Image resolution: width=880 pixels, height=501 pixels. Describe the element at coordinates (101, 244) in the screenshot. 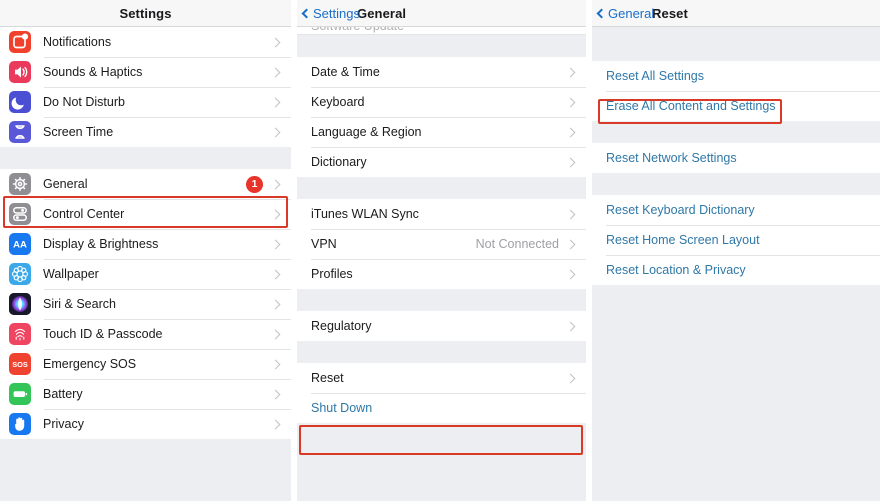

I see `row-label: Display & Brightness` at that location.